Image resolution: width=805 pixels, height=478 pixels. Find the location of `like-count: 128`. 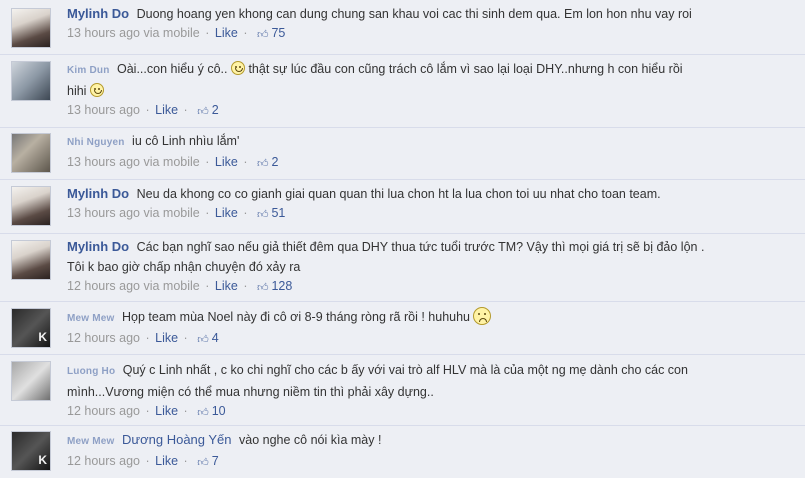

like-count: 128 is located at coordinates (281, 286).